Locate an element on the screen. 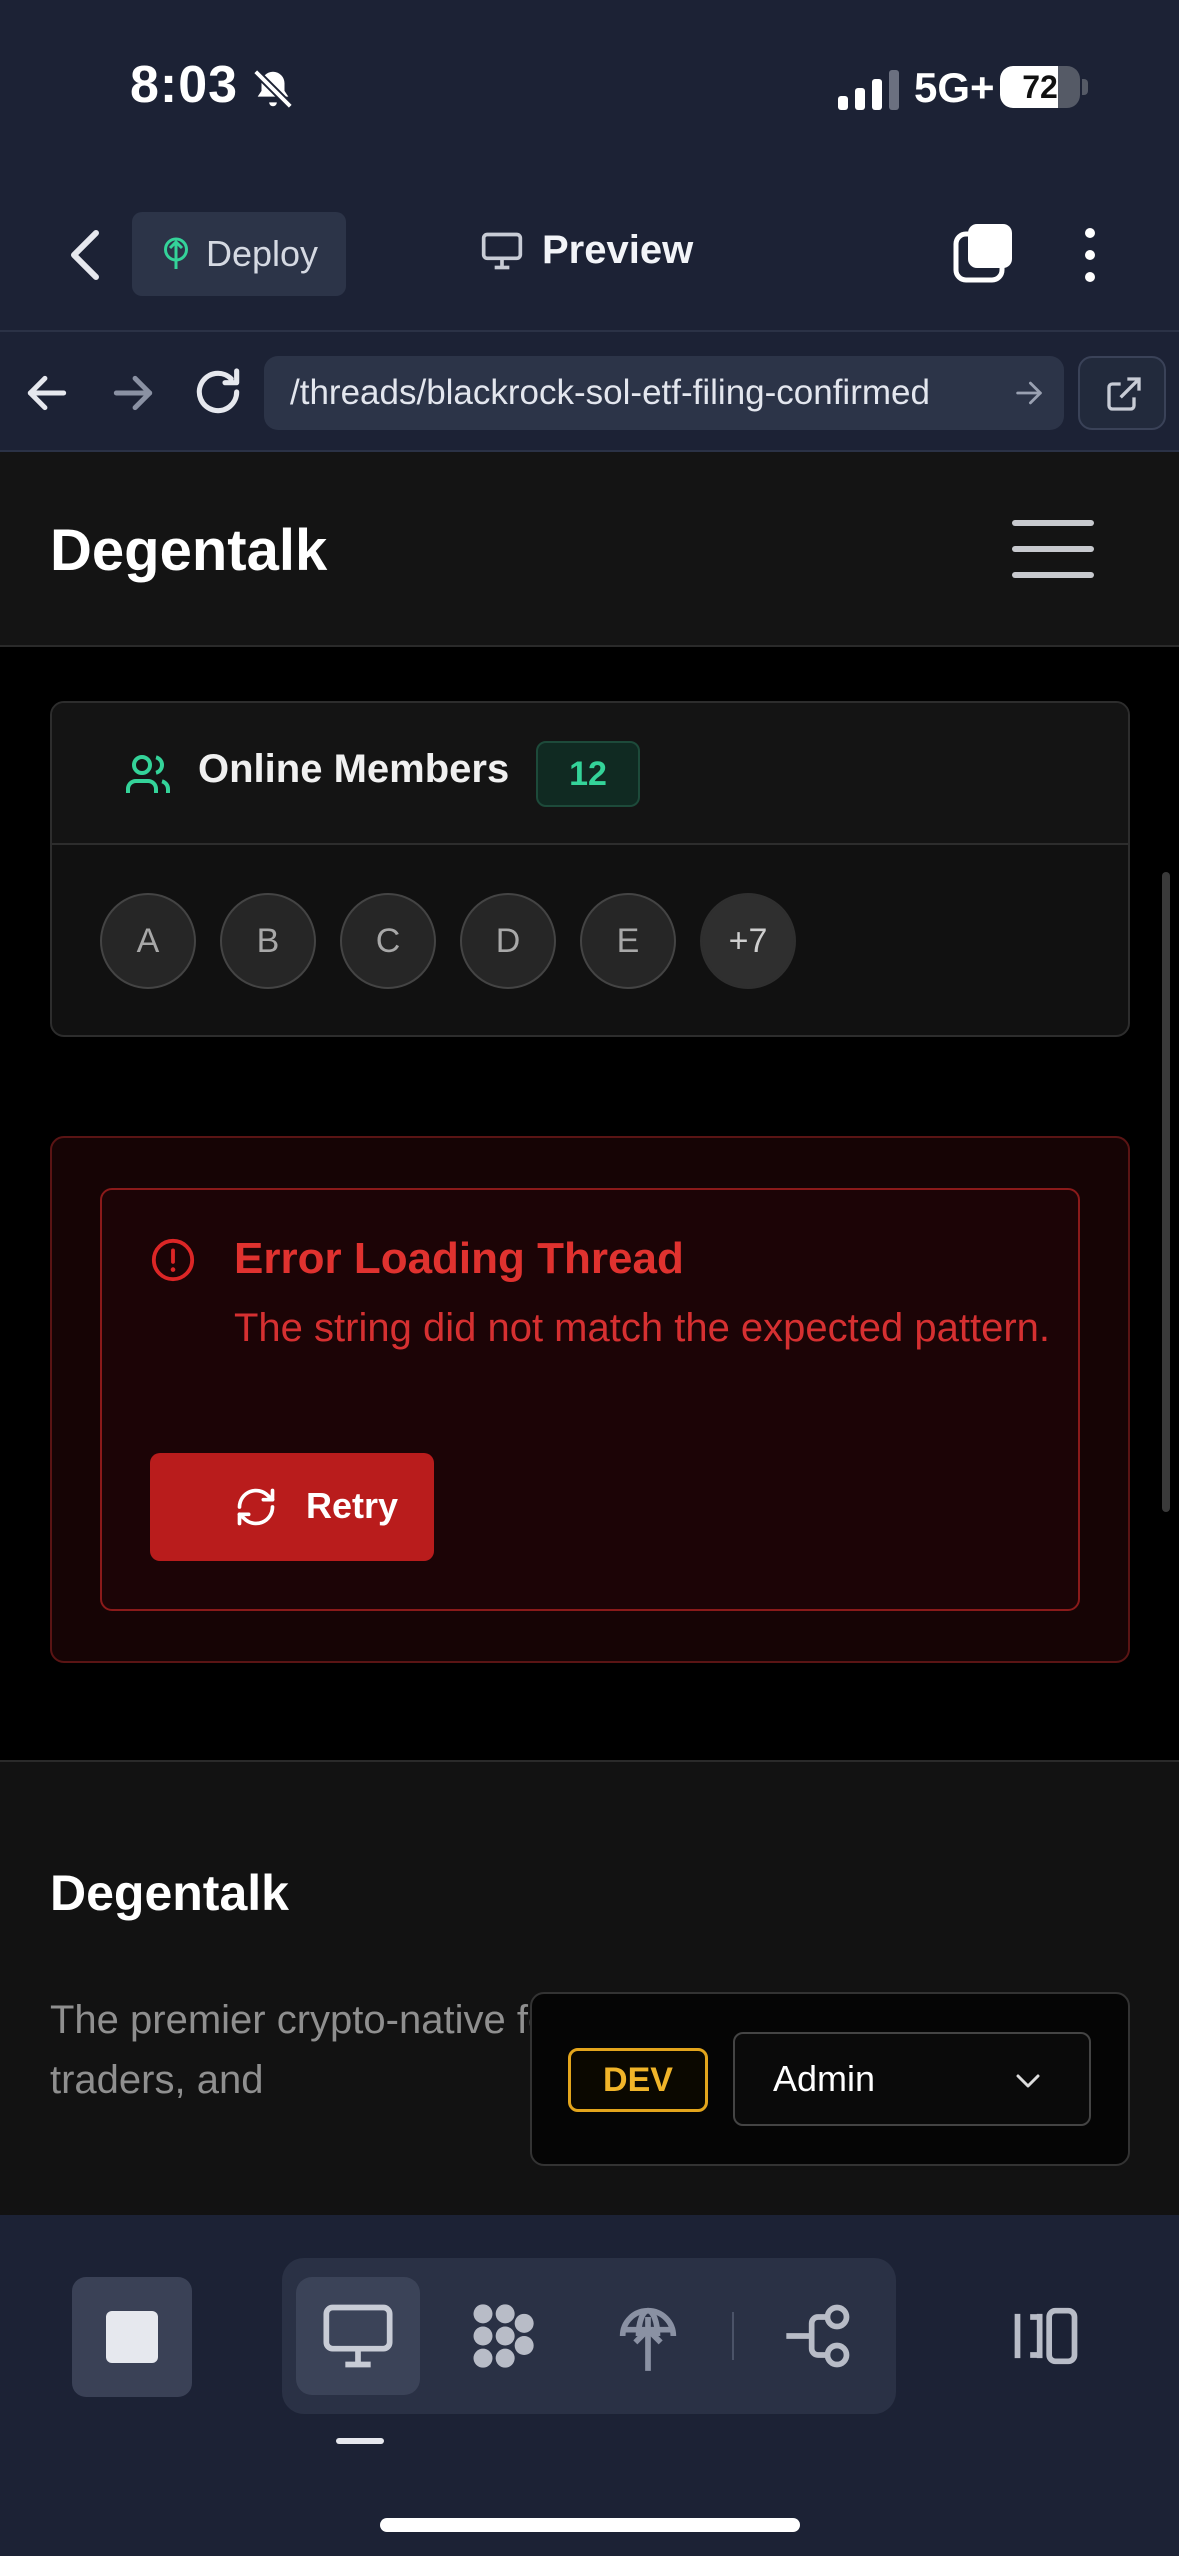 This screenshot has width=1179, height=2556. online-members-title: Online Members is located at coordinates (354, 769).